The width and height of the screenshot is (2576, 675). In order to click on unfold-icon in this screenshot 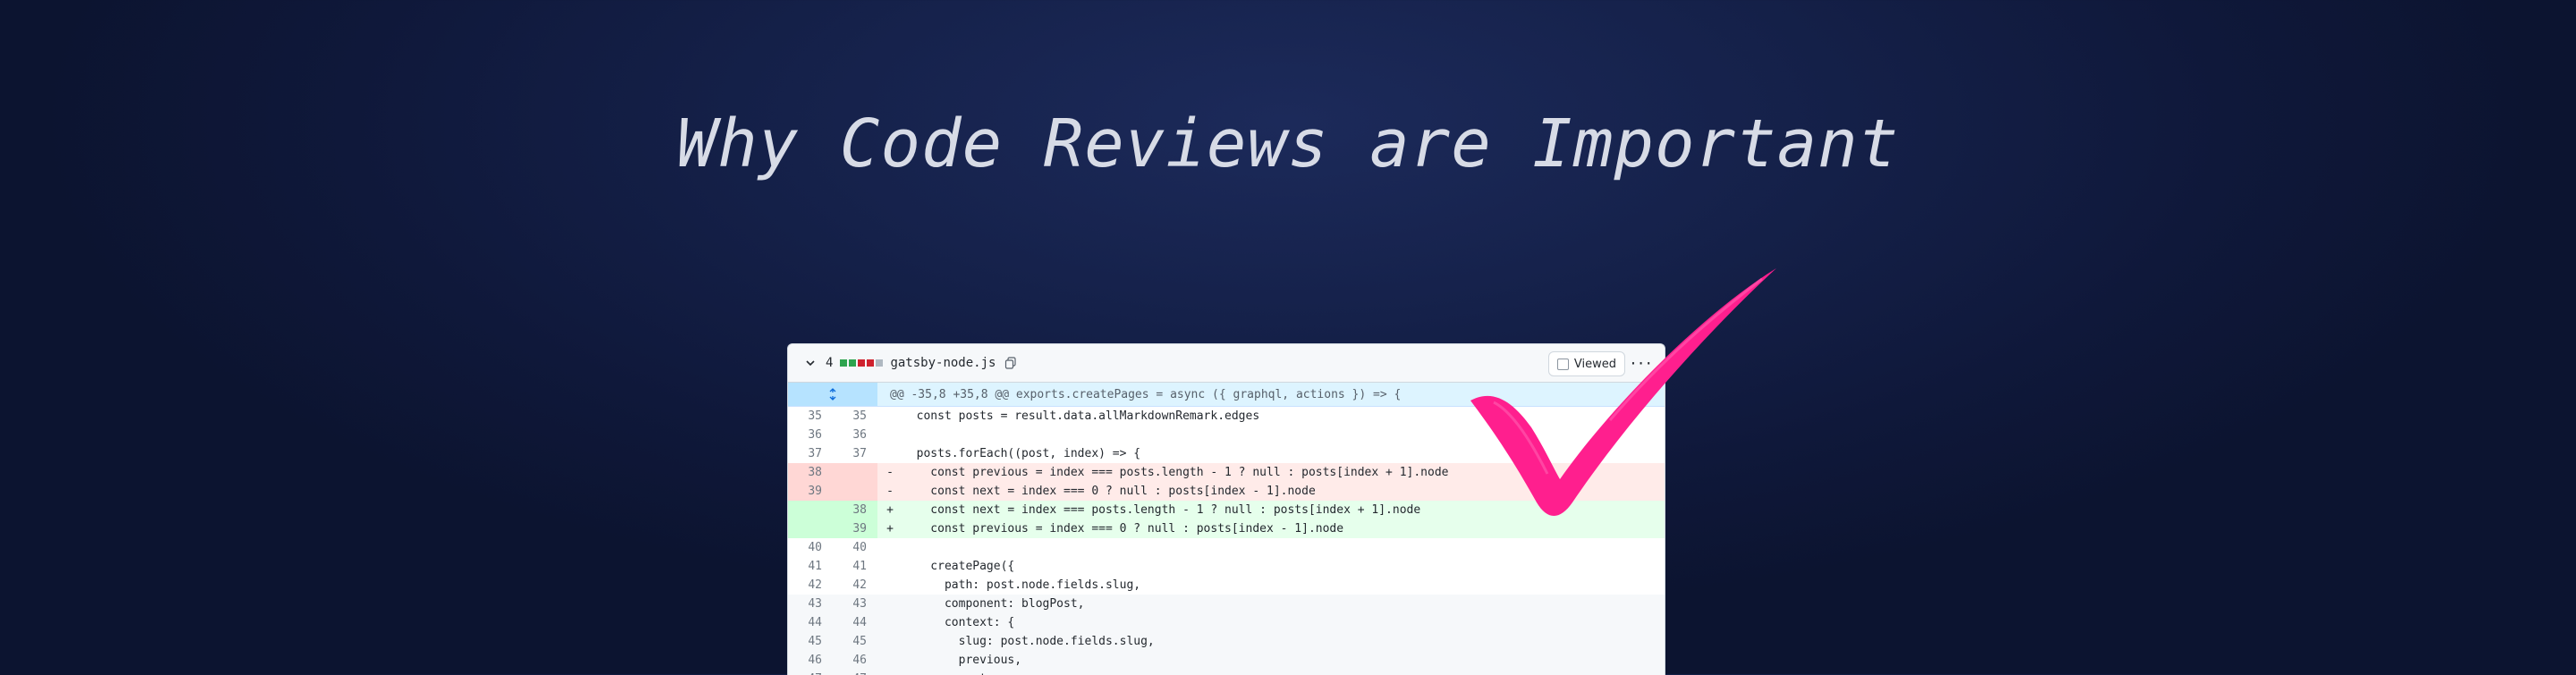, I will do `click(832, 394)`.